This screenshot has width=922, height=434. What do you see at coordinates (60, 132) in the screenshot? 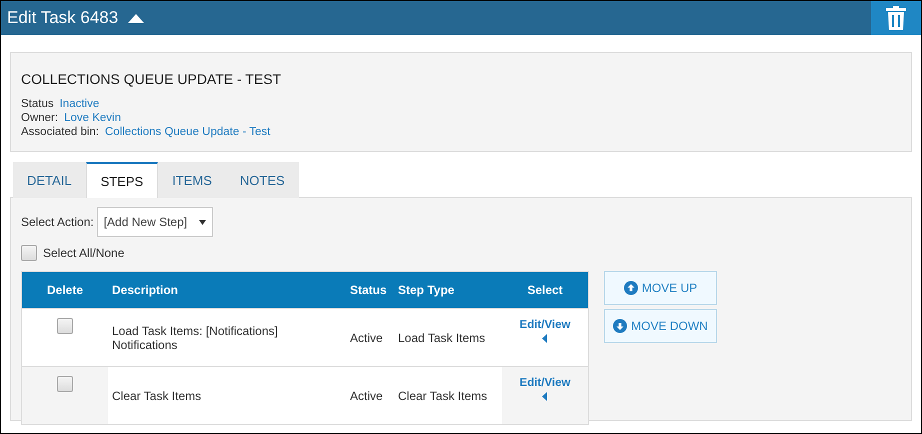
I see `field-label: Associated bin:` at bounding box center [60, 132].